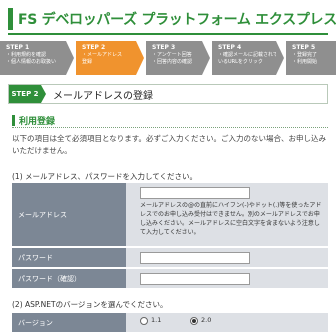 The height and width of the screenshot is (336, 336). What do you see at coordinates (206, 320) in the screenshot?
I see `version-option-2-0-label: 2.0` at bounding box center [206, 320].